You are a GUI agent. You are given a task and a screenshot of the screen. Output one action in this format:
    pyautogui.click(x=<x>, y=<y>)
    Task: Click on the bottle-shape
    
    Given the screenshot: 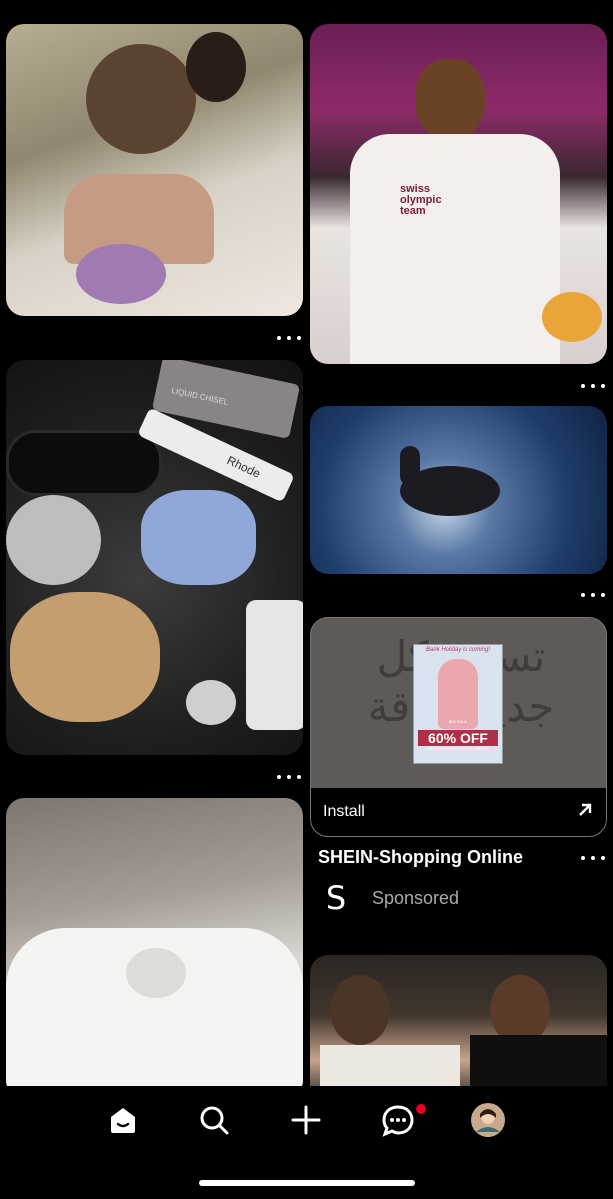 What is the action you would take?
    pyautogui.click(x=274, y=665)
    